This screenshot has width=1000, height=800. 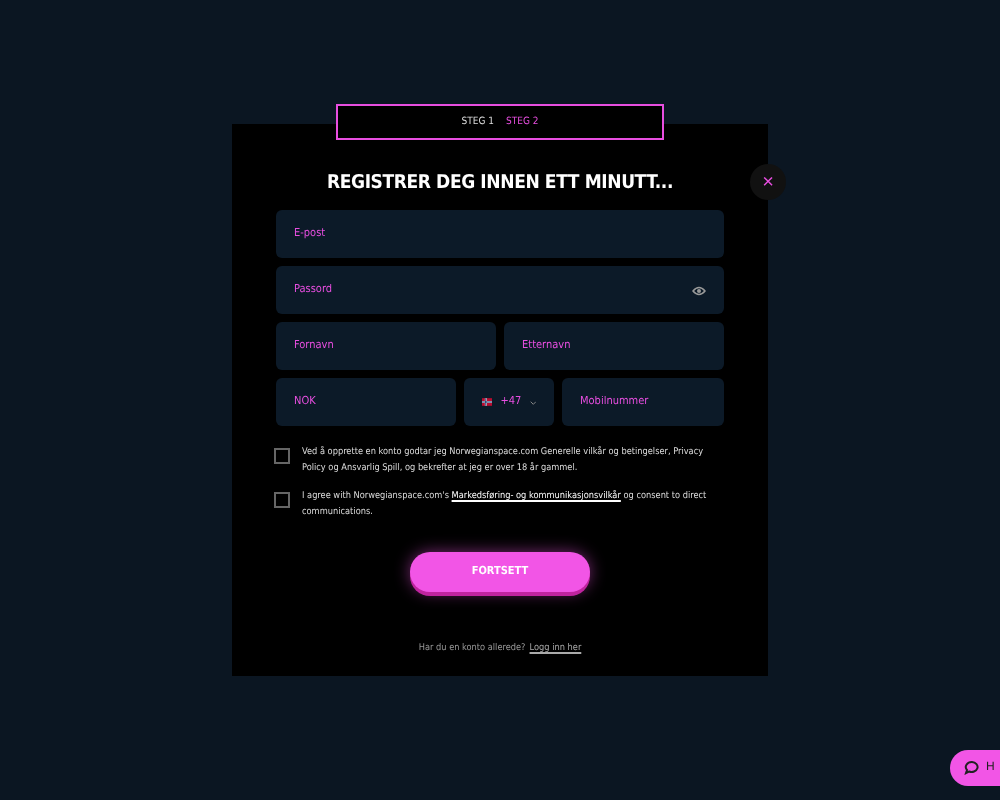 What do you see at coordinates (768, 182) in the screenshot?
I see `close-button: ×` at bounding box center [768, 182].